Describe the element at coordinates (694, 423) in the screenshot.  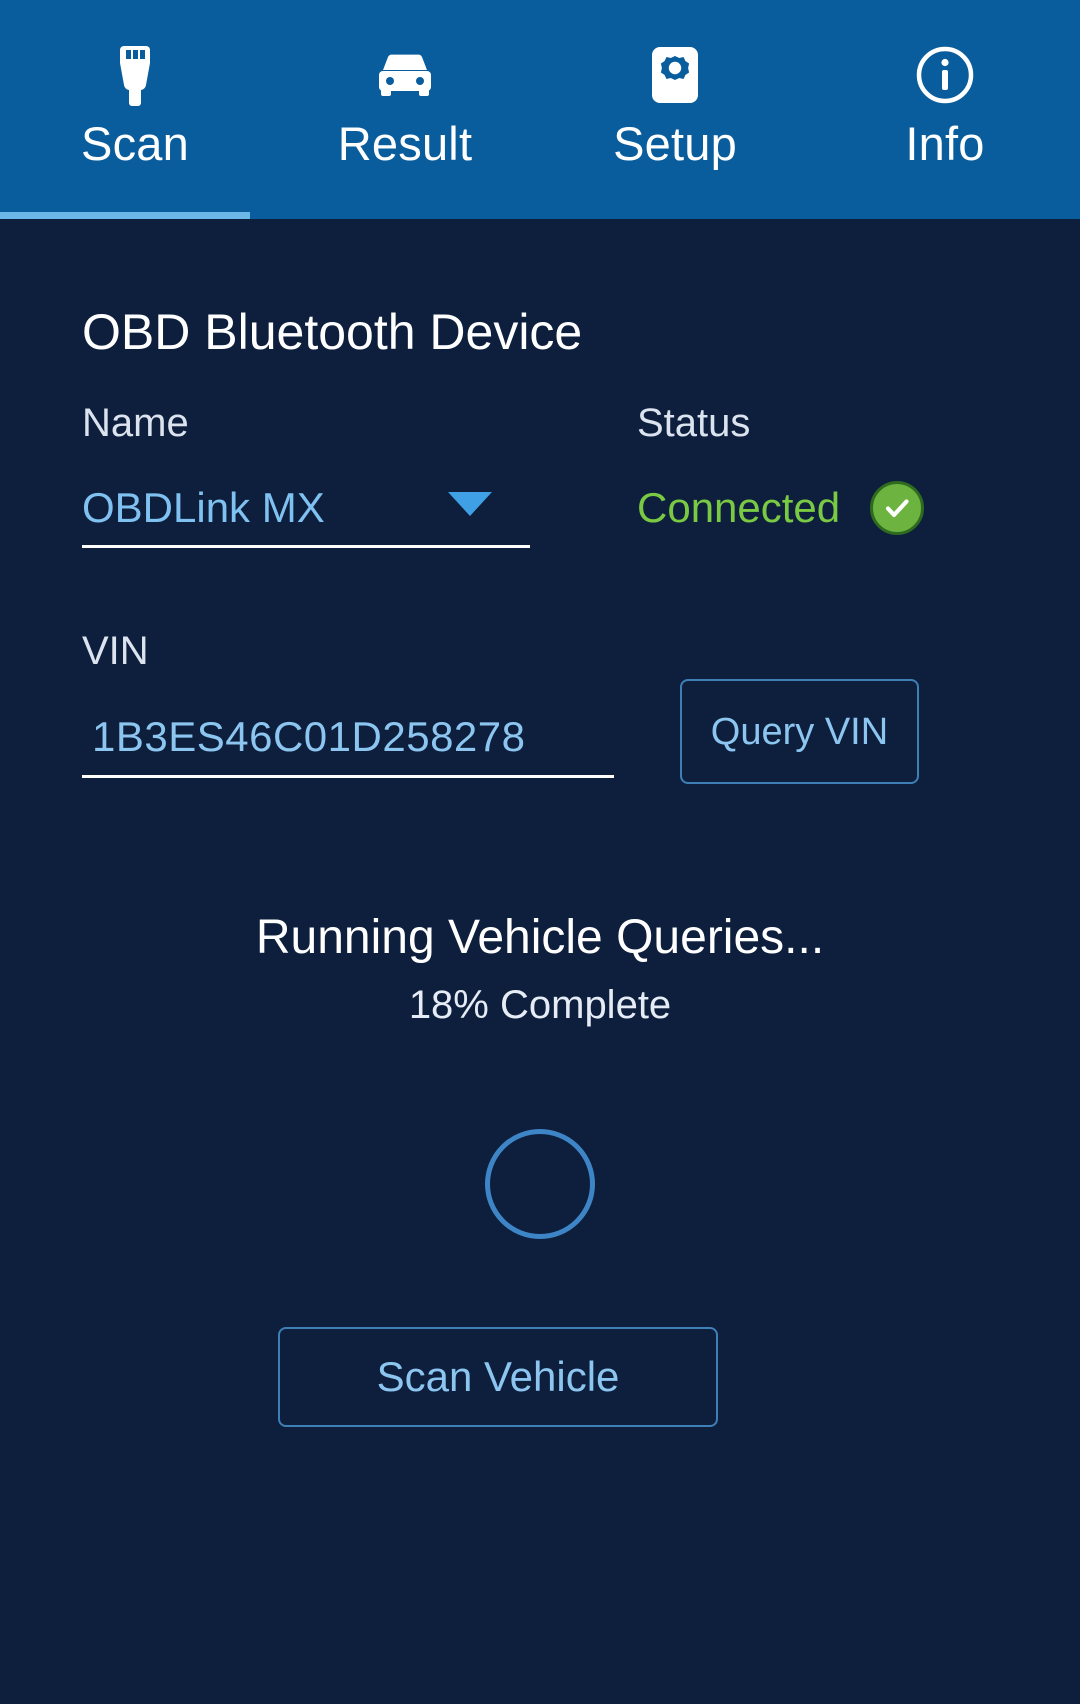
I see `device-status-label: Status` at that location.